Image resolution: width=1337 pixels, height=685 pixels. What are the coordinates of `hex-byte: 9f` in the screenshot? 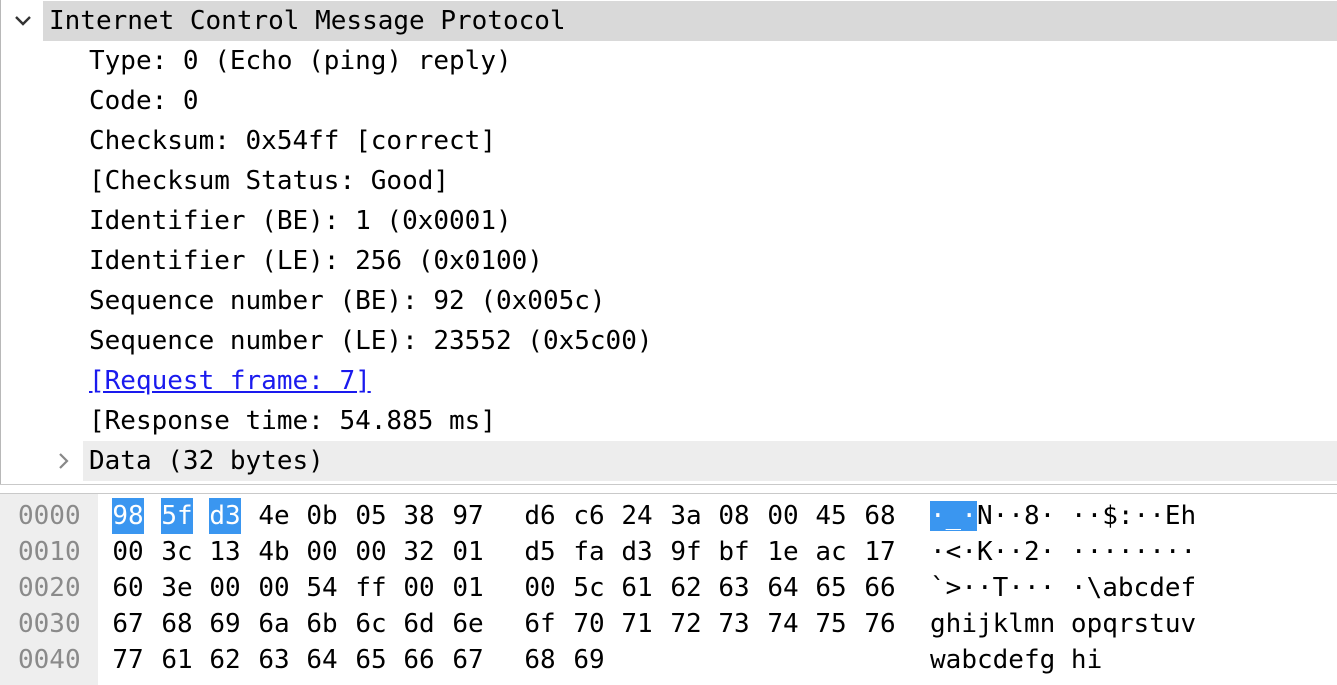 It's located at (686, 552).